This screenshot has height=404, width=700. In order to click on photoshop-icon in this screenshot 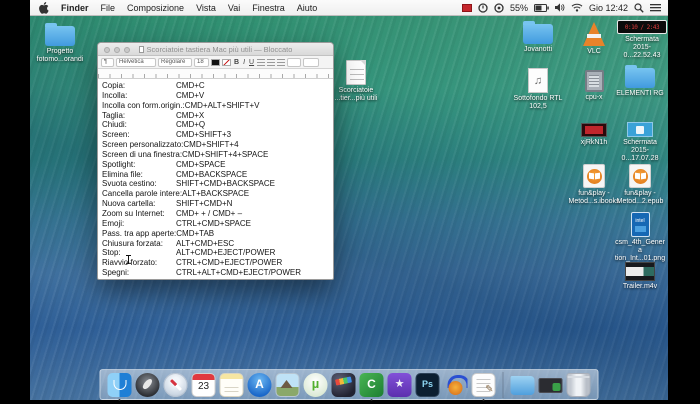, I will do `click(427, 384)`.